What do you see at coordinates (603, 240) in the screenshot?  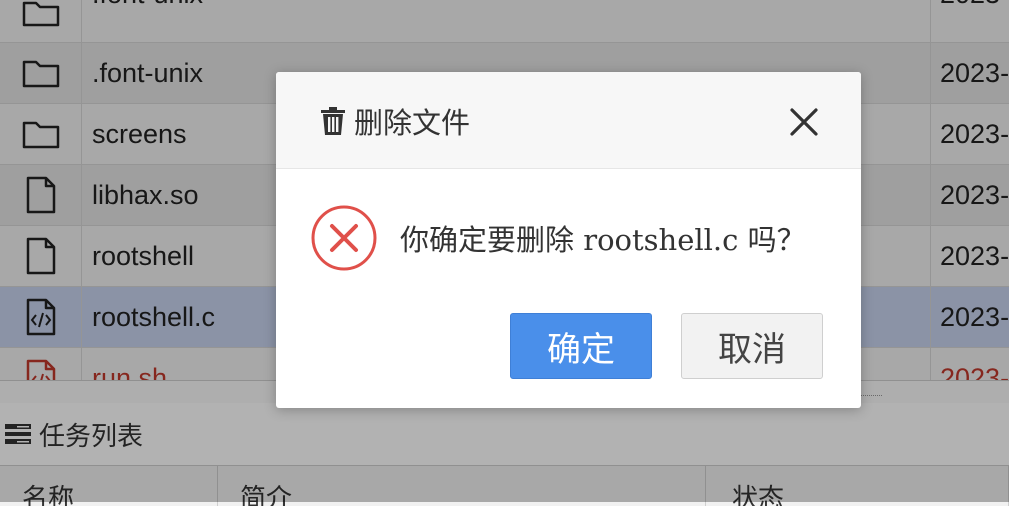 I see `dialog-message: 你确定要删除 rootshell.c 吗？` at bounding box center [603, 240].